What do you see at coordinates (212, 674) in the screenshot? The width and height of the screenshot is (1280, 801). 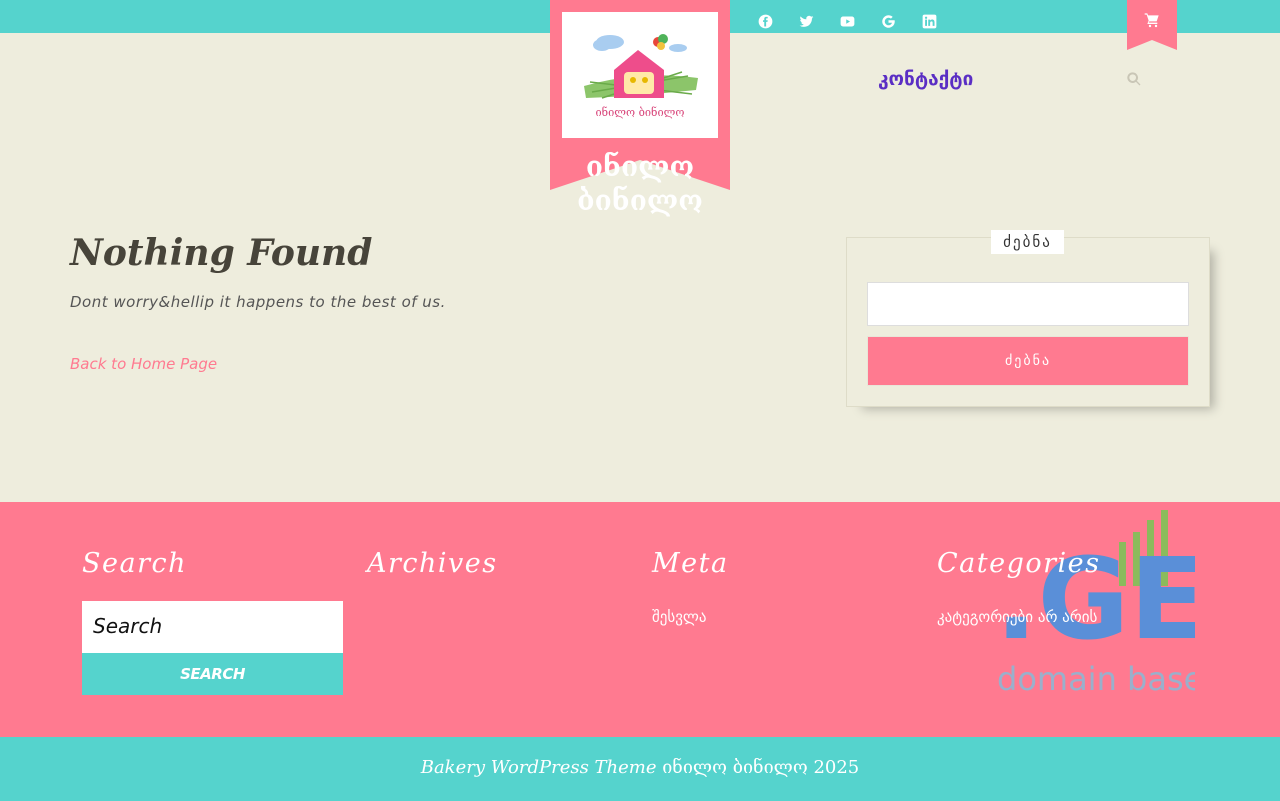 I see `footer-search-button: SEARCH` at bounding box center [212, 674].